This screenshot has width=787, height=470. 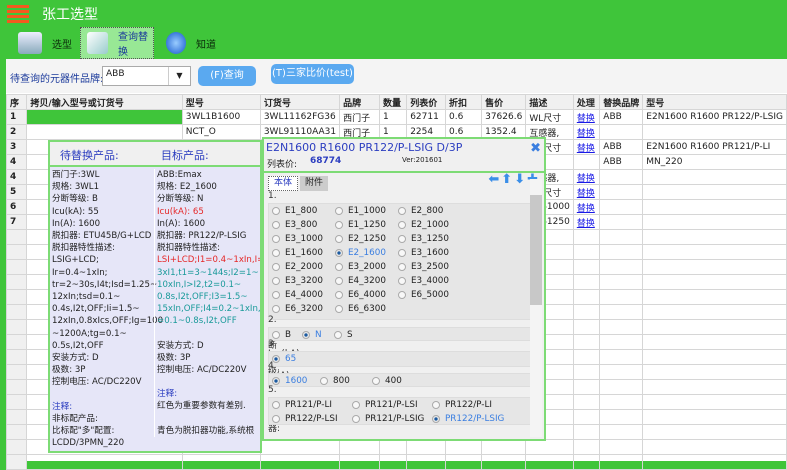 I want to click on option-radio: E1_1000, so click(x=360, y=211).